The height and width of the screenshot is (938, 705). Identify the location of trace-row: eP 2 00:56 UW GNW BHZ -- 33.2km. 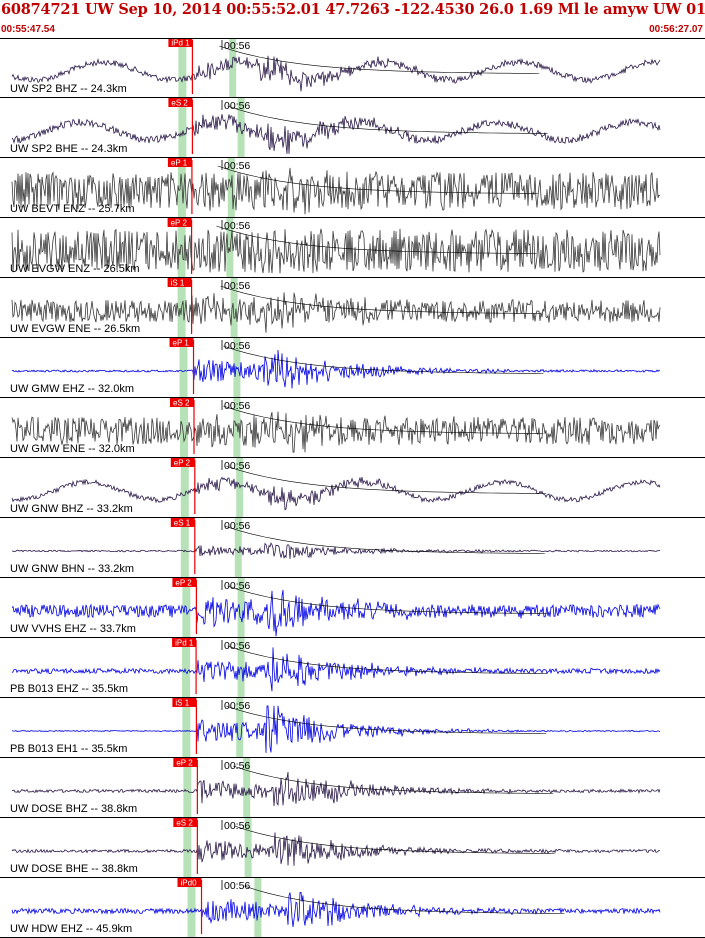
(352, 488).